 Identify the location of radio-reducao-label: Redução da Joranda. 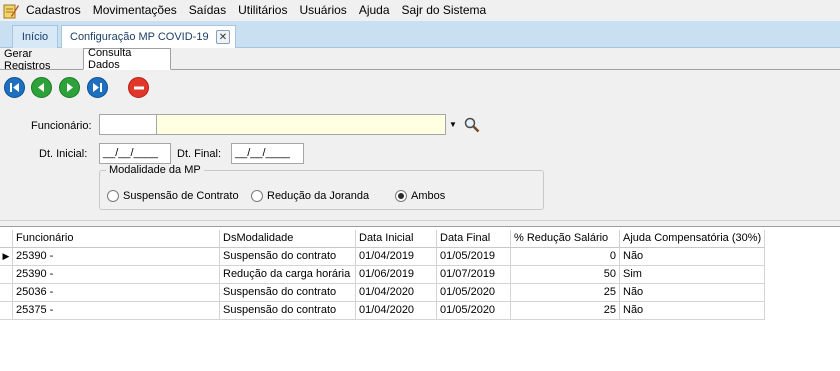
(318, 196).